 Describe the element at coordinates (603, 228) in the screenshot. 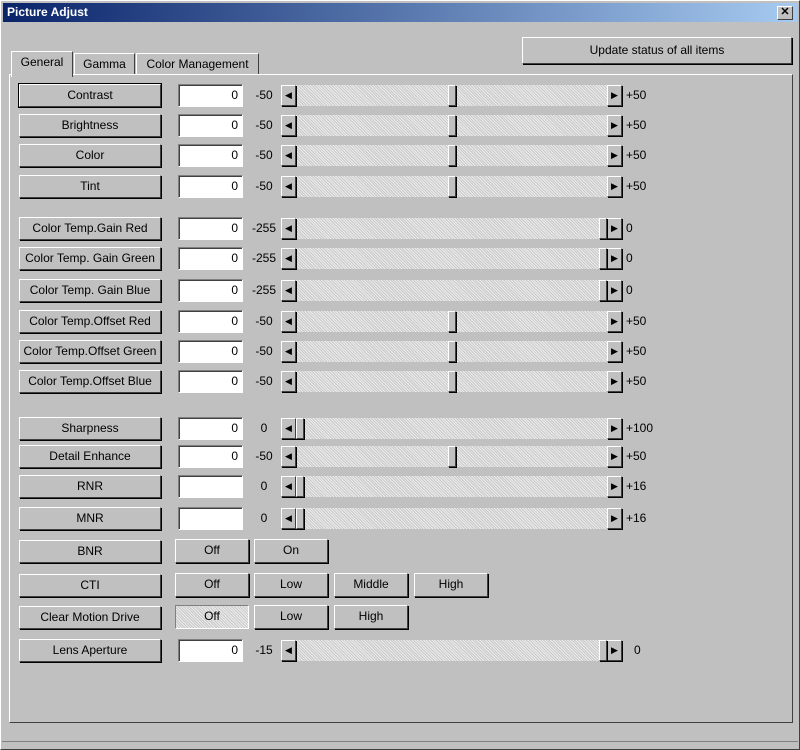

I see `gain-red-slider-thumb` at that location.